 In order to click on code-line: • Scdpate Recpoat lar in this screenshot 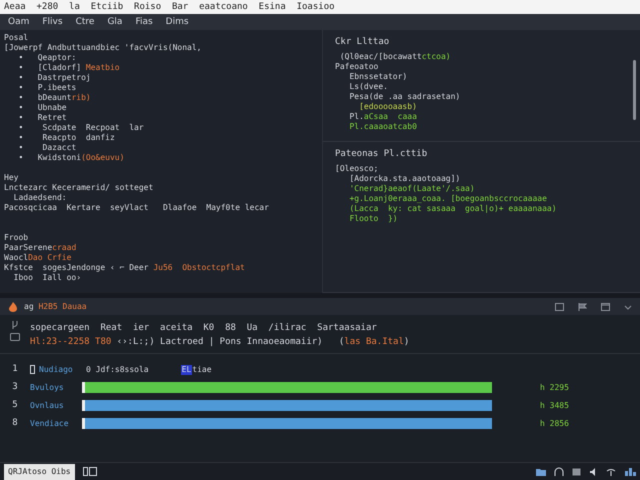, I will do `click(80, 127)`.